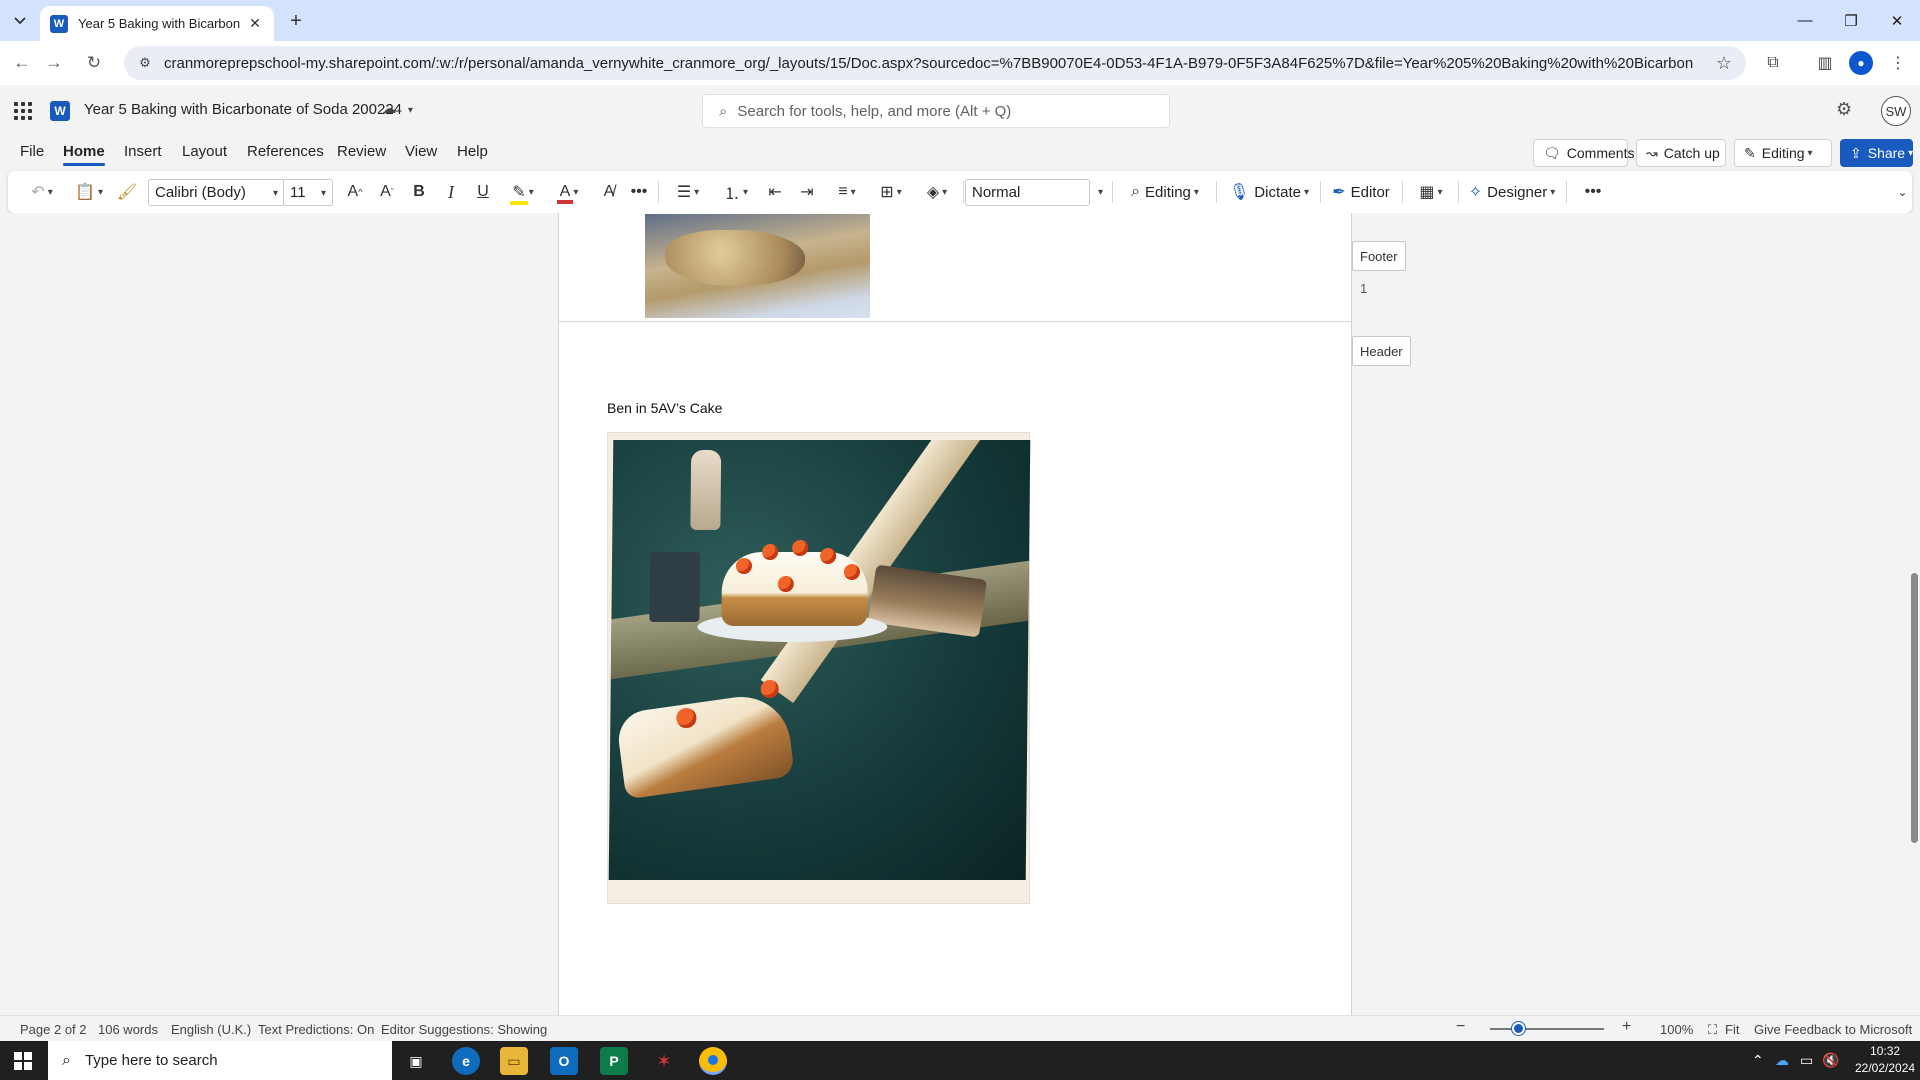 The width and height of the screenshot is (1920, 1080). What do you see at coordinates (1885, 1060) in the screenshot?
I see `taskbar-clock: 10:32 22/02/2024` at bounding box center [1885, 1060].